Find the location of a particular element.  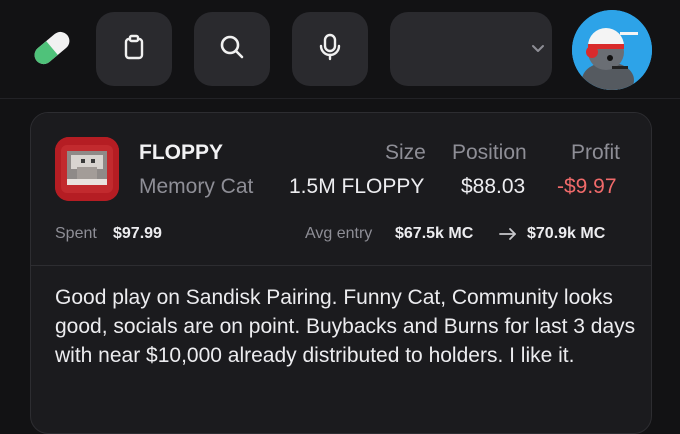

search-icon is located at coordinates (232, 49).